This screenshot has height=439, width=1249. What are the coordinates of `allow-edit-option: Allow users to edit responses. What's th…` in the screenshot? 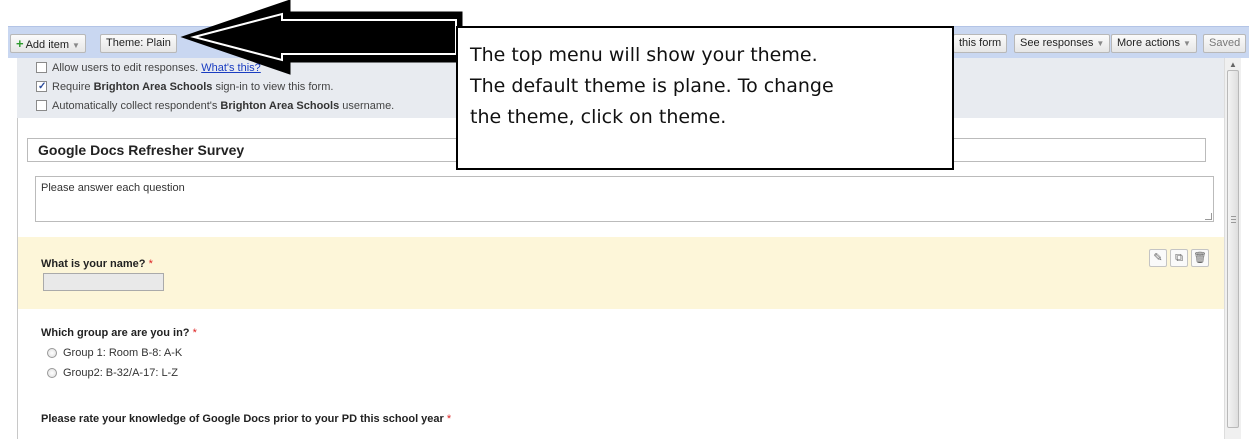 It's located at (148, 68).